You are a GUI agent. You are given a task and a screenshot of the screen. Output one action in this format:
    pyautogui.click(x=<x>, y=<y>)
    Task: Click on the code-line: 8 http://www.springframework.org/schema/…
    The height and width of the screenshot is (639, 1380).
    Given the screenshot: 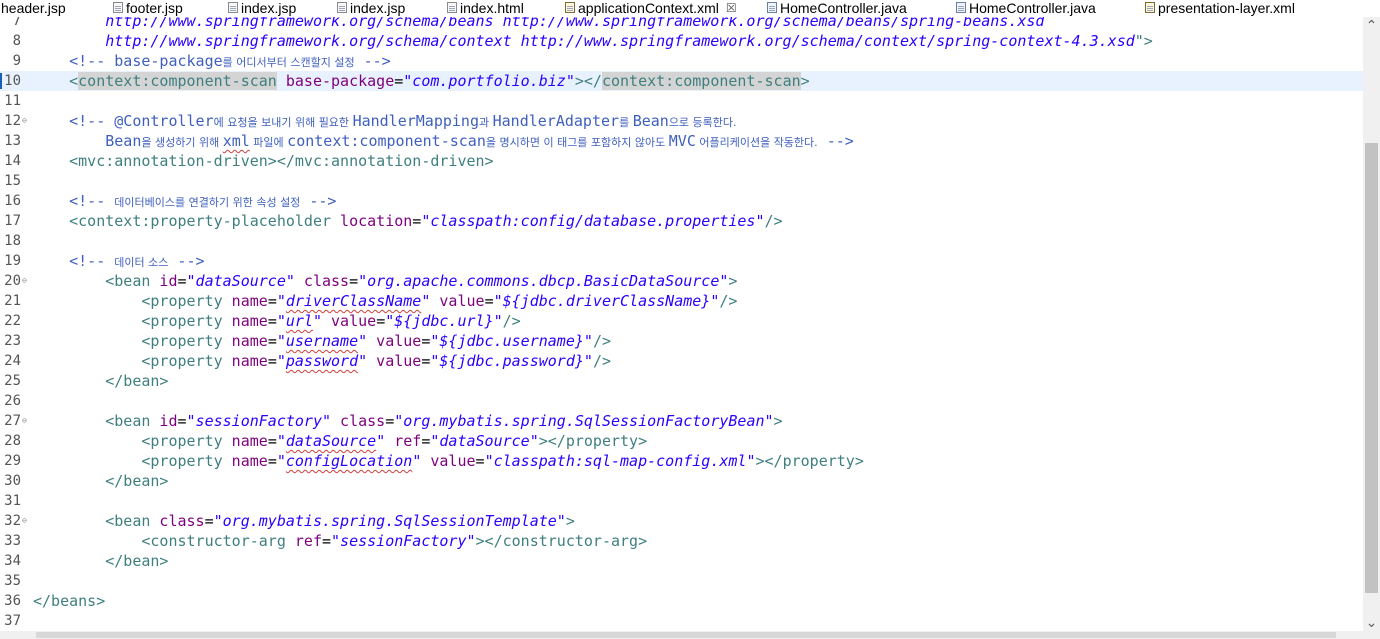 What is the action you would take?
    pyautogui.click(x=681, y=41)
    